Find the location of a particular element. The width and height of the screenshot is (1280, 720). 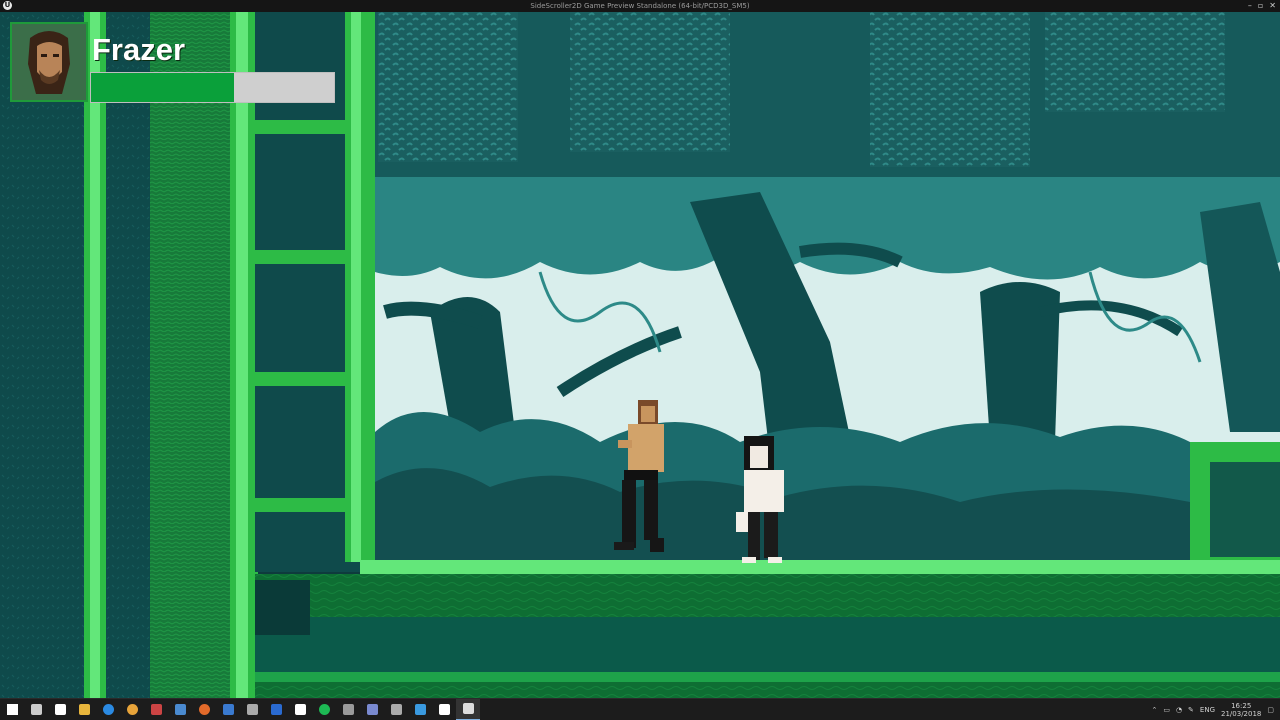

store-icon is located at coordinates (60, 709).